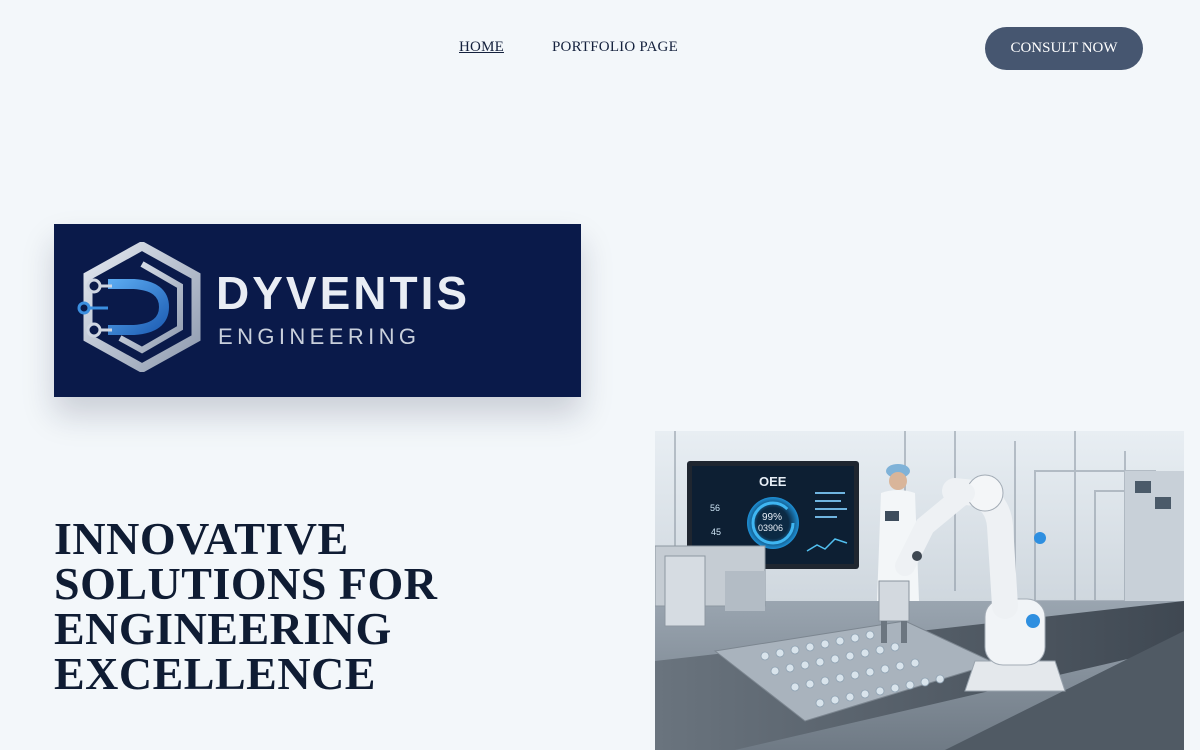 The image size is (1200, 750). I want to click on logo-subtitle: ENGINEERING, so click(319, 336).